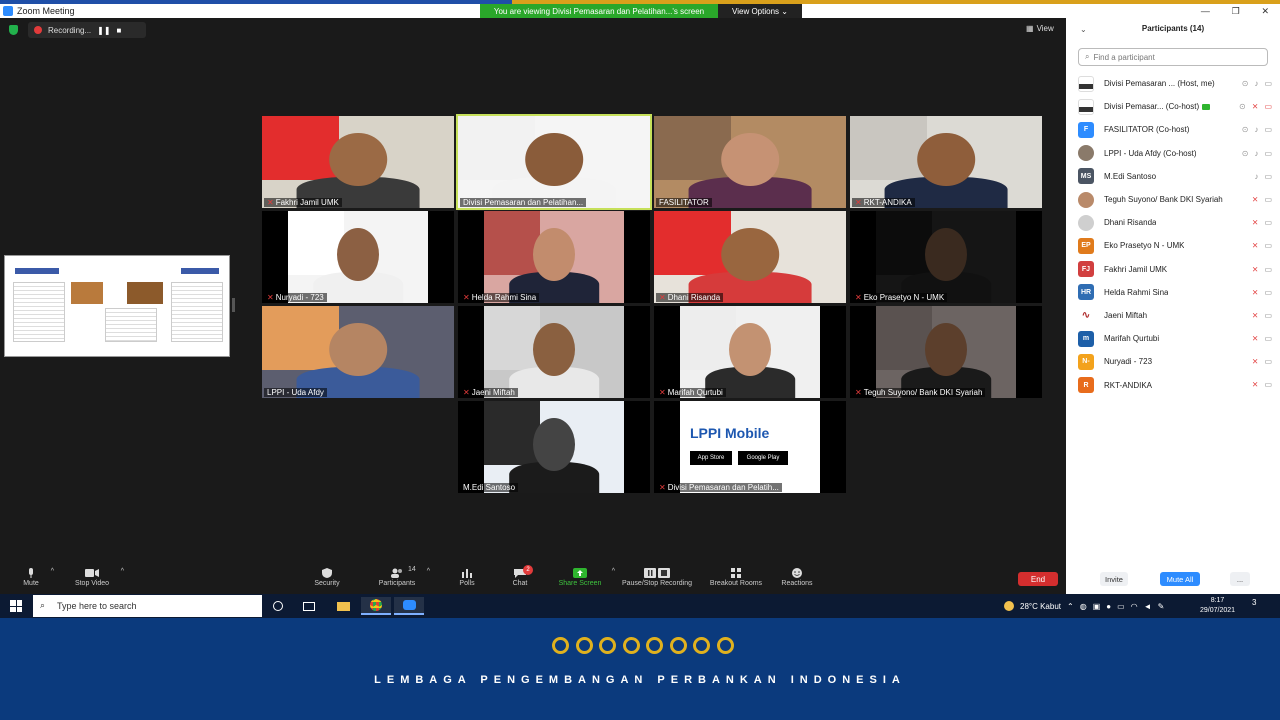 The width and height of the screenshot is (1280, 720). Describe the element at coordinates (1180, 579) in the screenshot. I see `mute-all-button: Mute All` at that location.